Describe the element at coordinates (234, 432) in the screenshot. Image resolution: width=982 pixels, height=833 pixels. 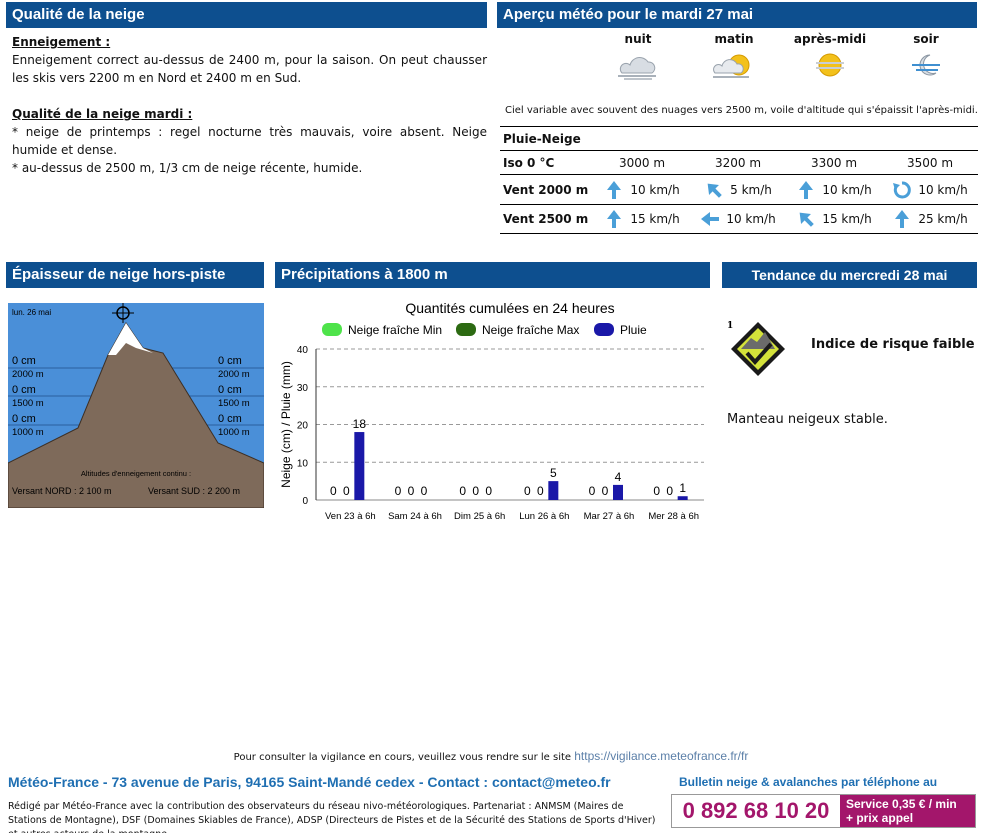
I see `alt-1000-right: 1000 m` at that location.